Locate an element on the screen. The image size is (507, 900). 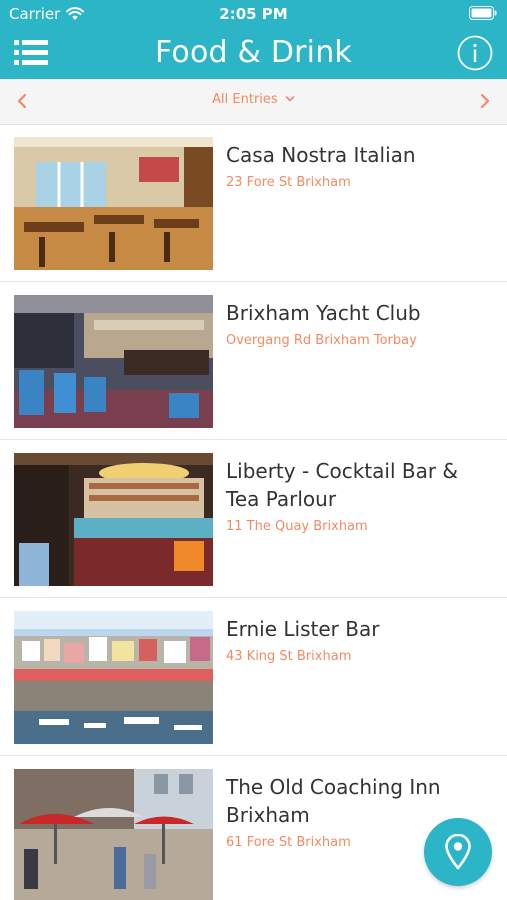
app-header: Carrier 2:05 PM Food & Drink is located at coordinates (253, 39).